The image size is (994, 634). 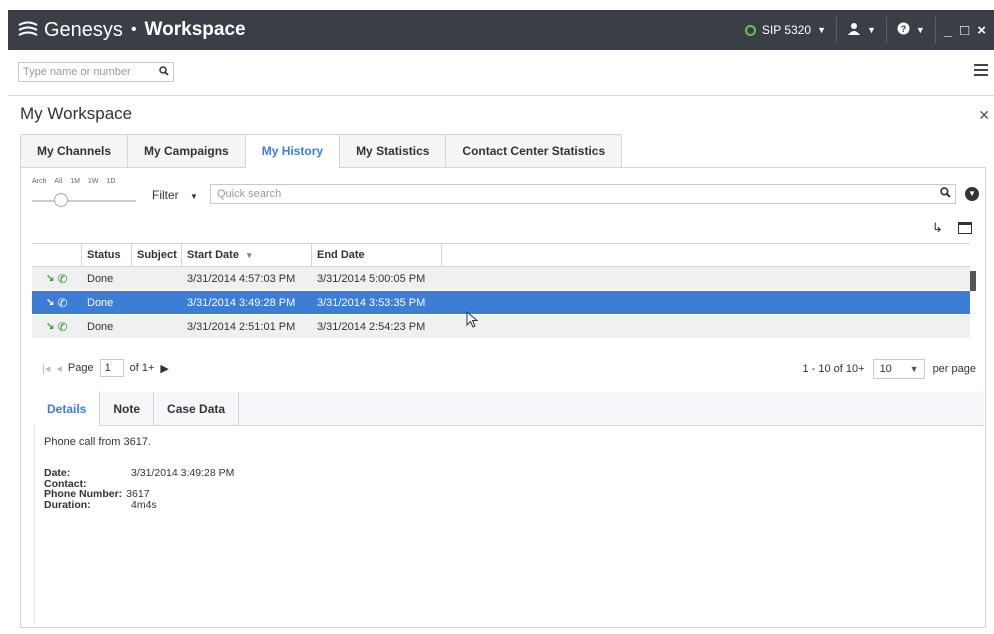 What do you see at coordinates (46, 368) in the screenshot?
I see `first-page-icon: |◂` at bounding box center [46, 368].